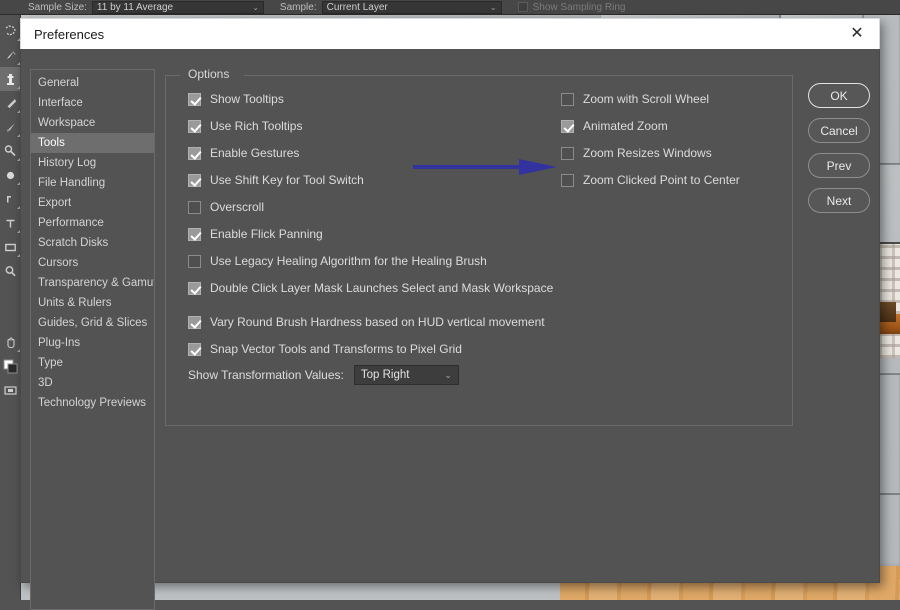 Image resolution: width=900 pixels, height=610 pixels. I want to click on checkbox-label: Enable Gestures, so click(255, 153).